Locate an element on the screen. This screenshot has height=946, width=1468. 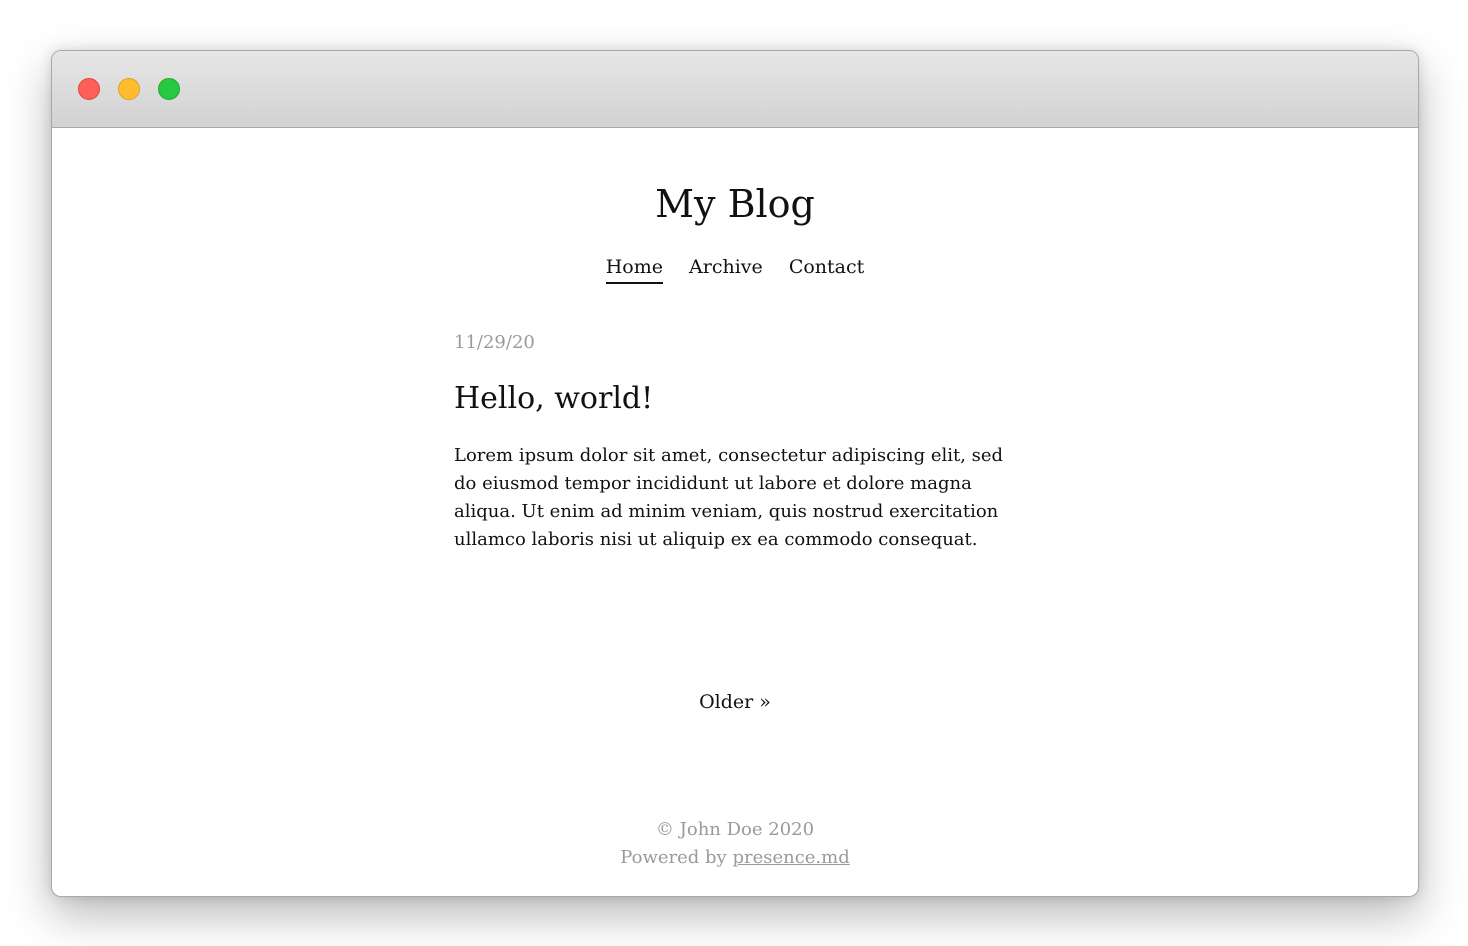
nav-item-contact: Contact is located at coordinates (826, 269).